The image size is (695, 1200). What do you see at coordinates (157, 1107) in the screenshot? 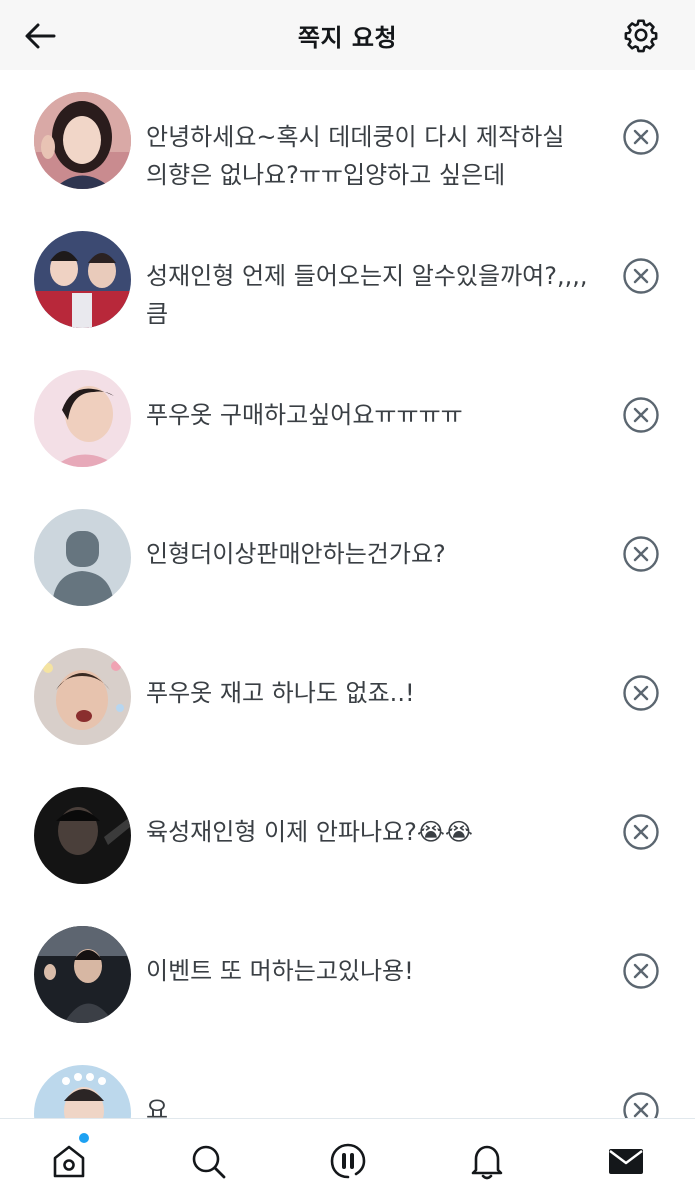
I see `message-preview: 요` at bounding box center [157, 1107].